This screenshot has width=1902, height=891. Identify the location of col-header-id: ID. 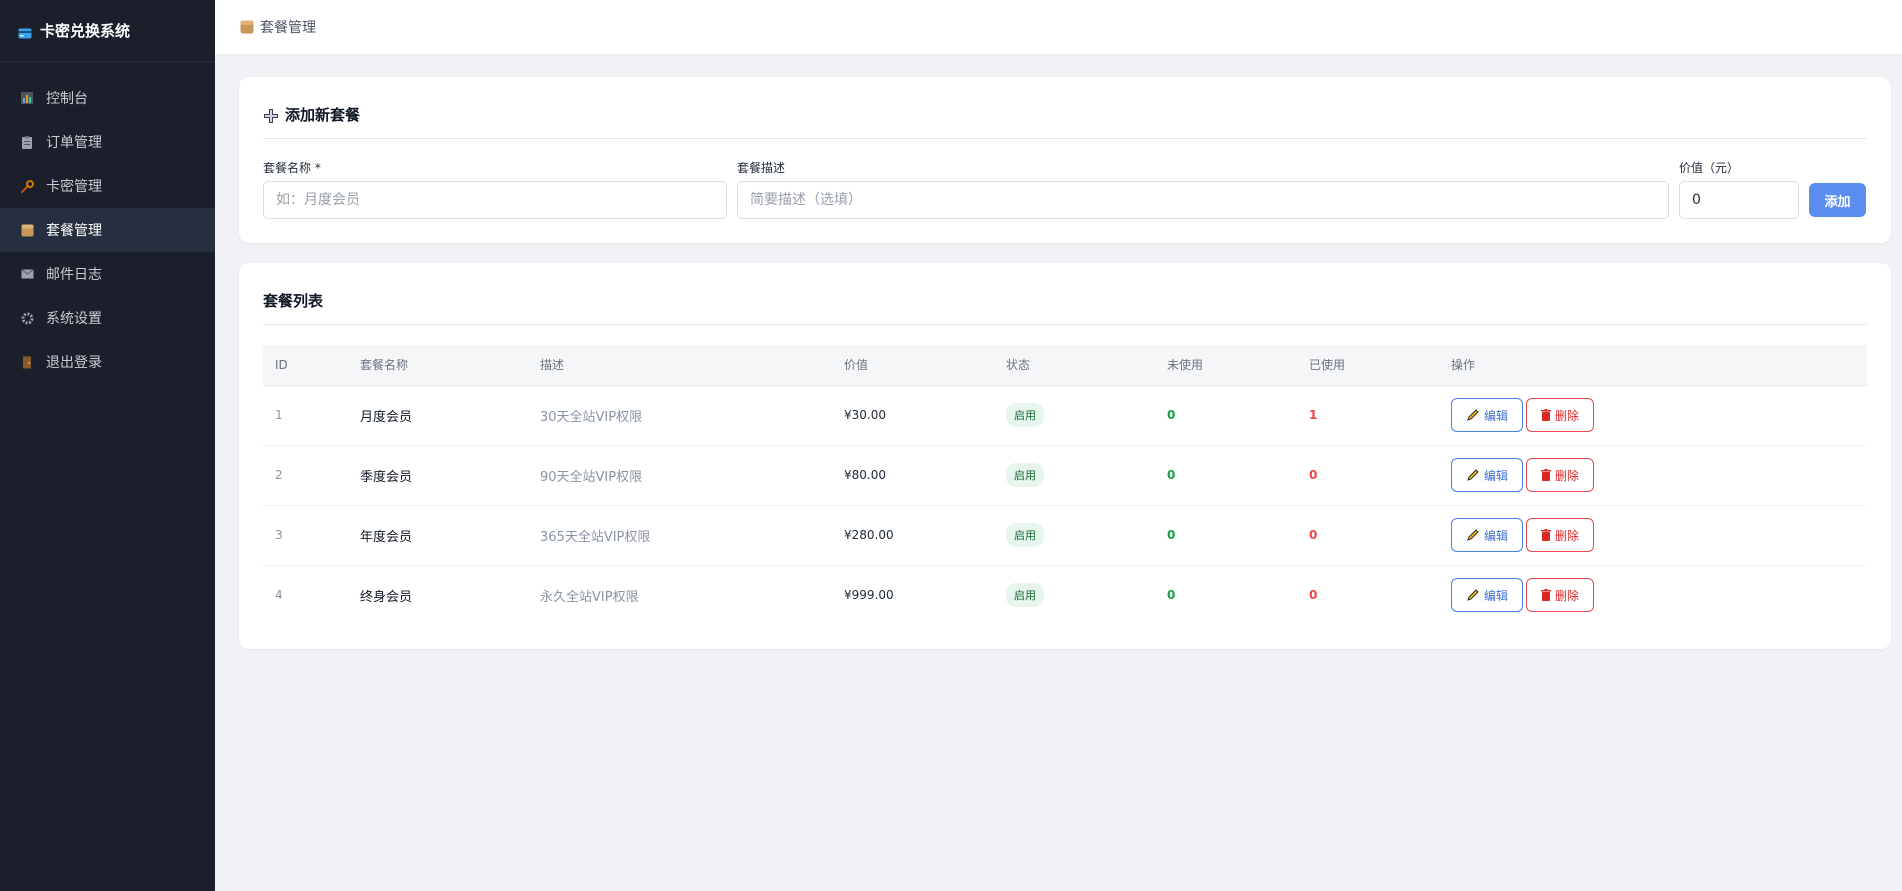
(305, 365).